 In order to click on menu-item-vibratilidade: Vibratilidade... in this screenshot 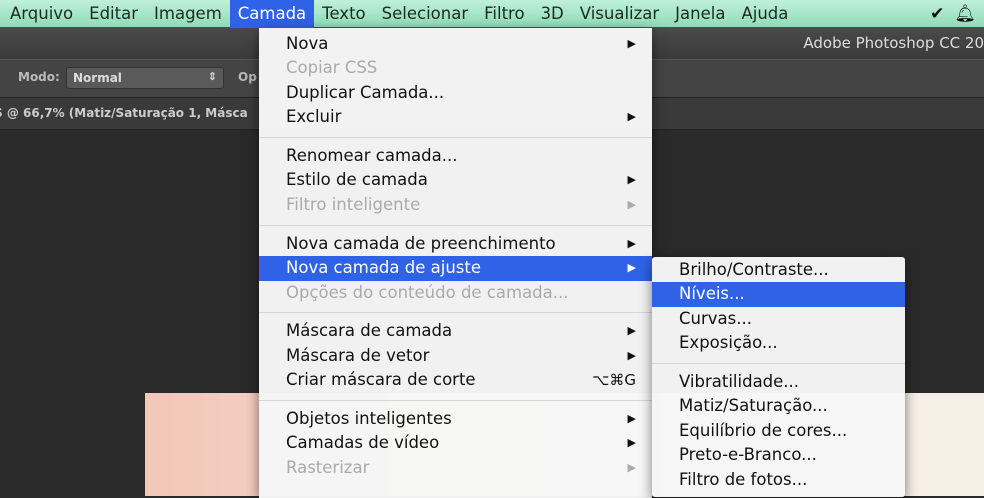, I will do `click(778, 382)`.